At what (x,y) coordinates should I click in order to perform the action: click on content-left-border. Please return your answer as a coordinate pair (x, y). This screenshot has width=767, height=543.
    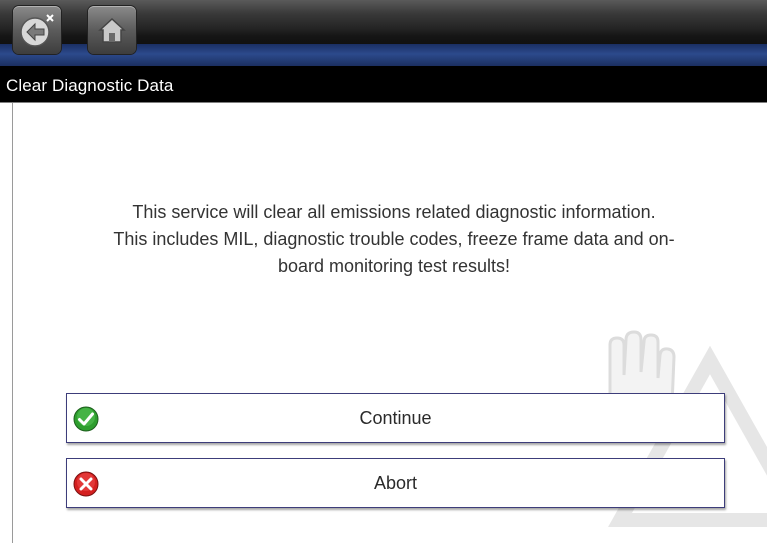
    Looking at the image, I should click on (12, 323).